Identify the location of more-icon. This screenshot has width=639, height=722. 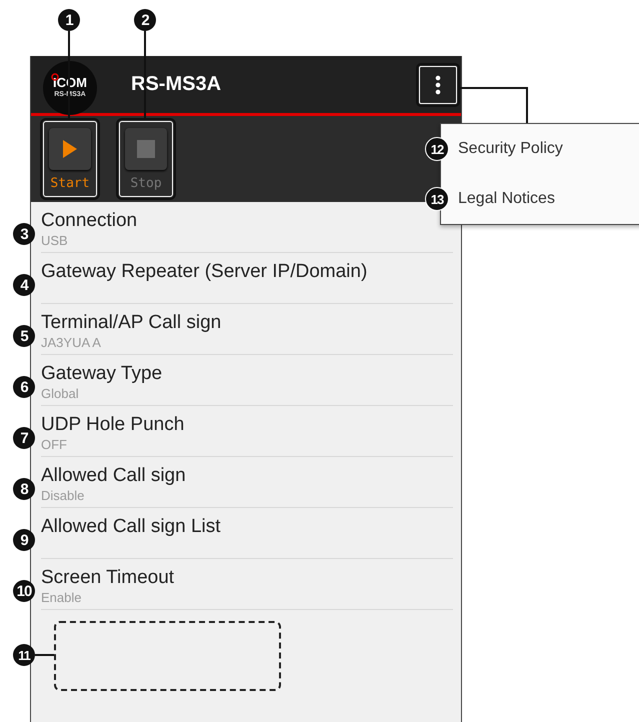
(438, 84).